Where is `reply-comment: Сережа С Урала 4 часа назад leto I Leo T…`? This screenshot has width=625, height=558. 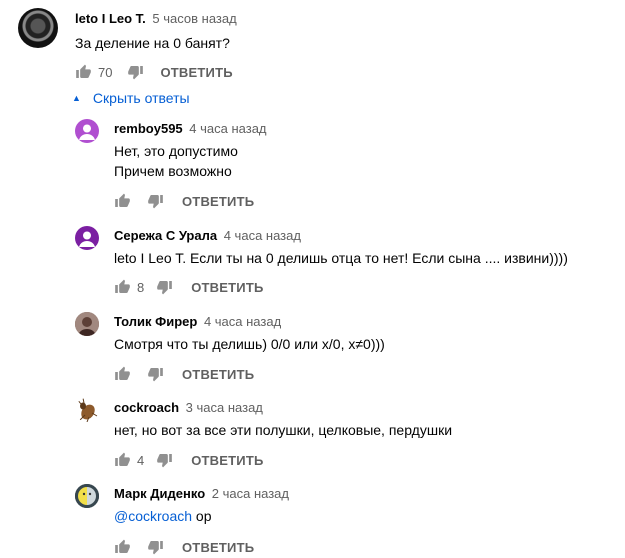
reply-comment: Сережа С Урала 4 часа назад leto I Leo T… is located at coordinates (347, 269).